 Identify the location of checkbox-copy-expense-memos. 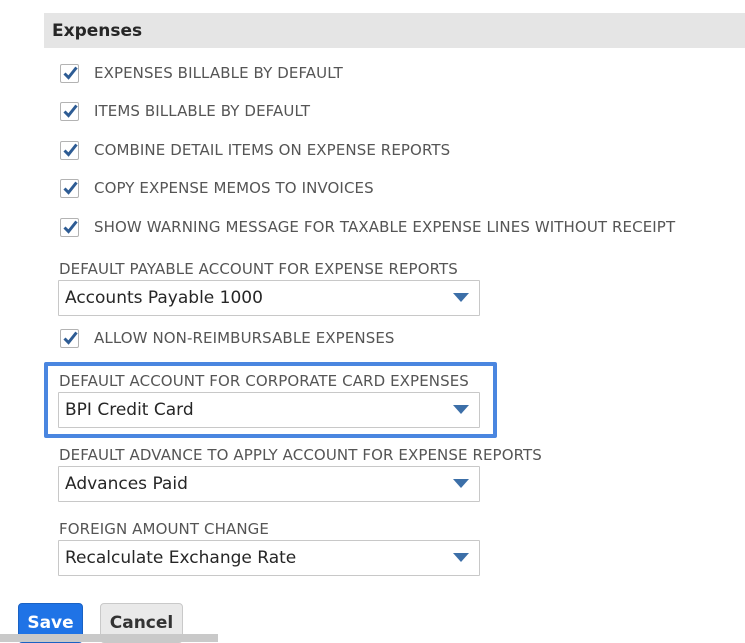
(69, 188).